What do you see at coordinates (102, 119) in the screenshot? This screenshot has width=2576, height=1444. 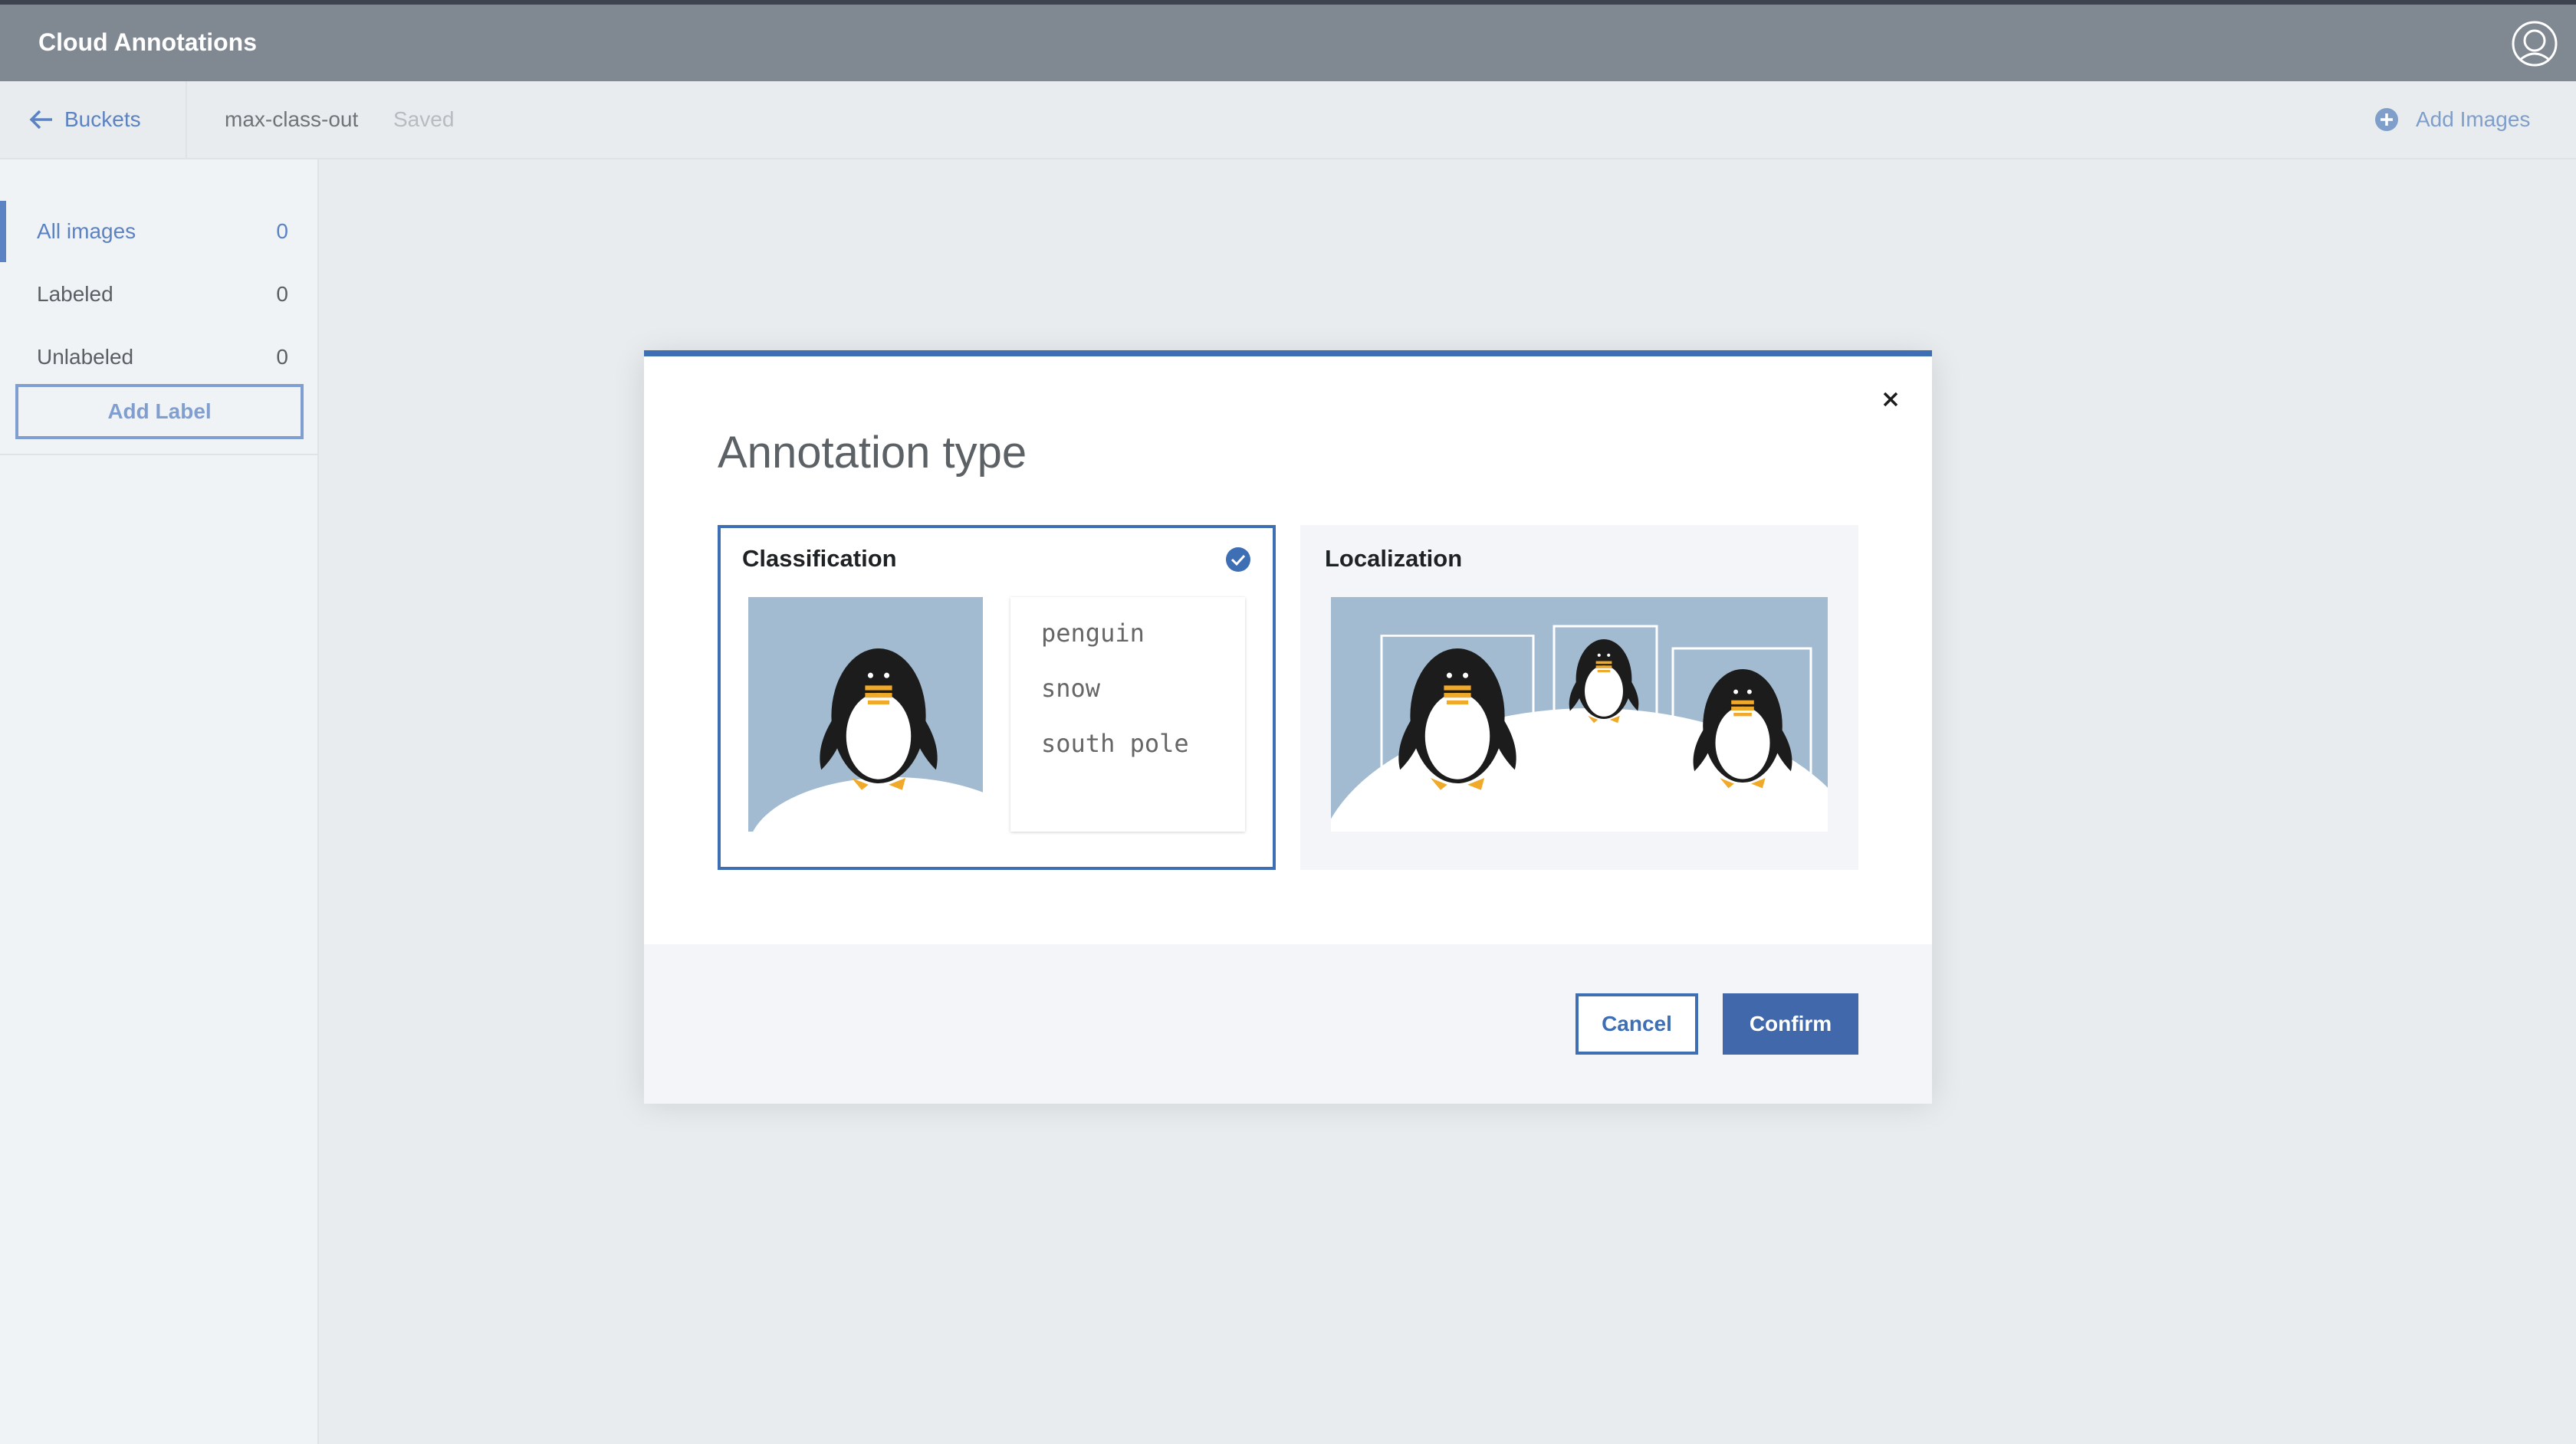 I see `back-button-label: Buckets` at bounding box center [102, 119].